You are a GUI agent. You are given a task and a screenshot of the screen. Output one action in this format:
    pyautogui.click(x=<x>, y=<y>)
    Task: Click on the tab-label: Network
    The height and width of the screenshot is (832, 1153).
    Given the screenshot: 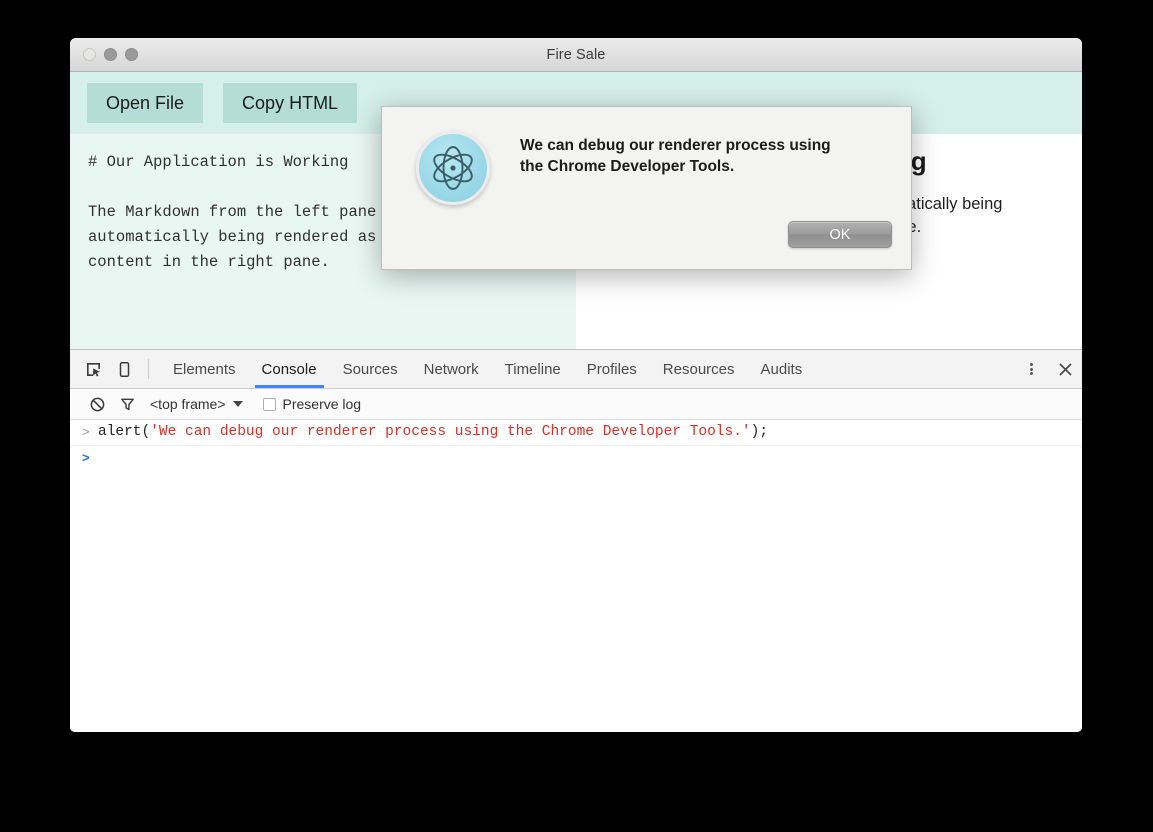 What is the action you would take?
    pyautogui.click(x=451, y=369)
    